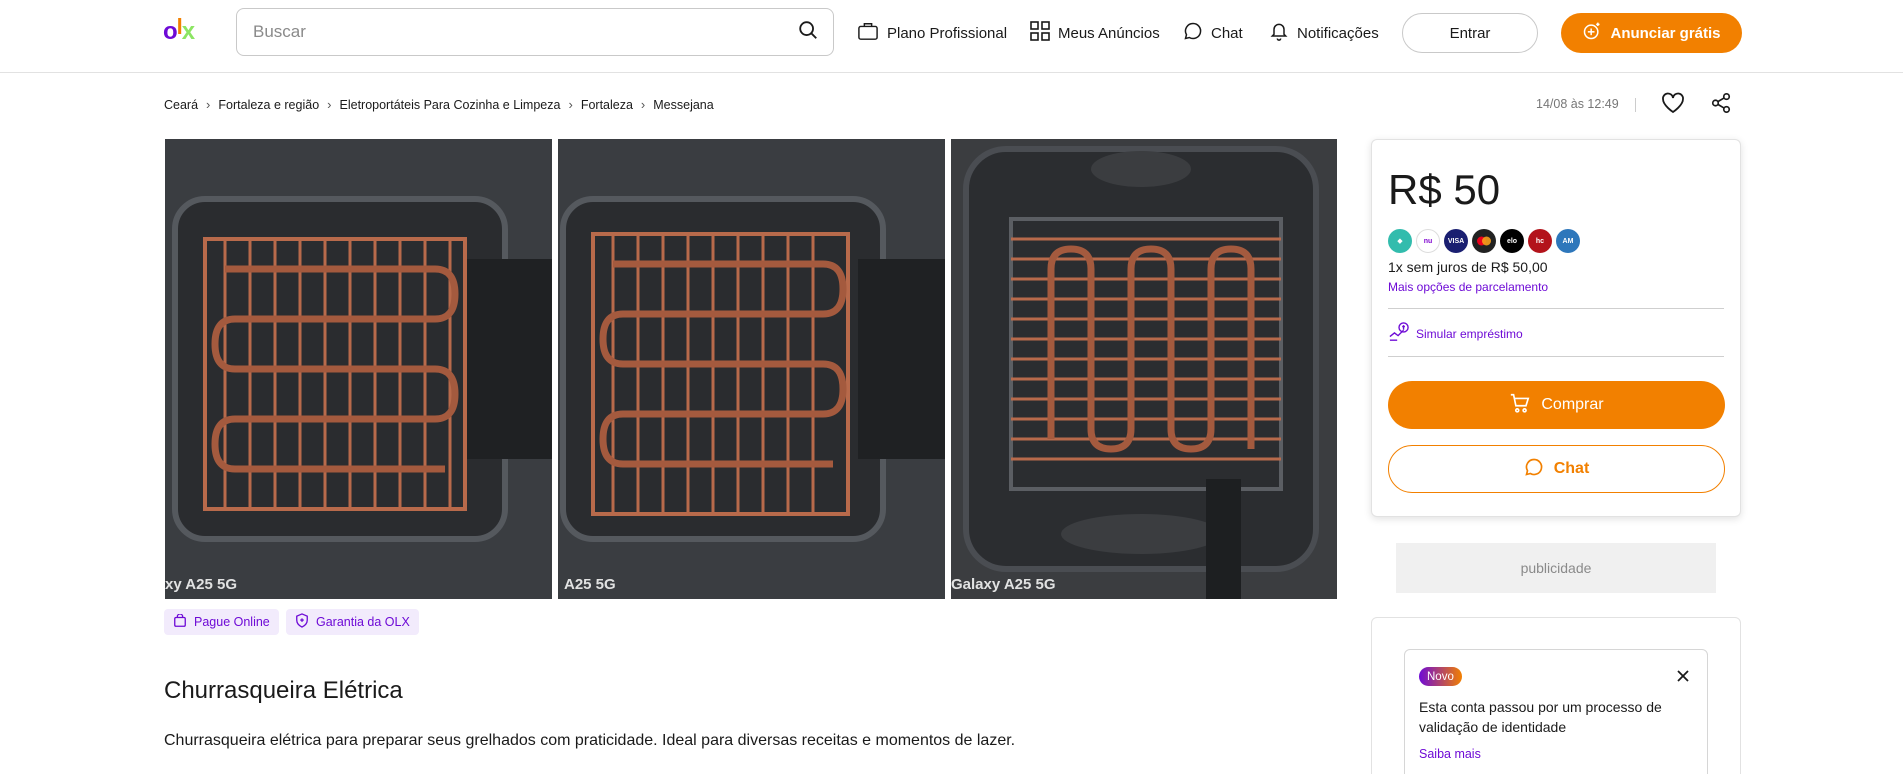  I want to click on breadcrumb-item: Fortaleza e região, so click(268, 105).